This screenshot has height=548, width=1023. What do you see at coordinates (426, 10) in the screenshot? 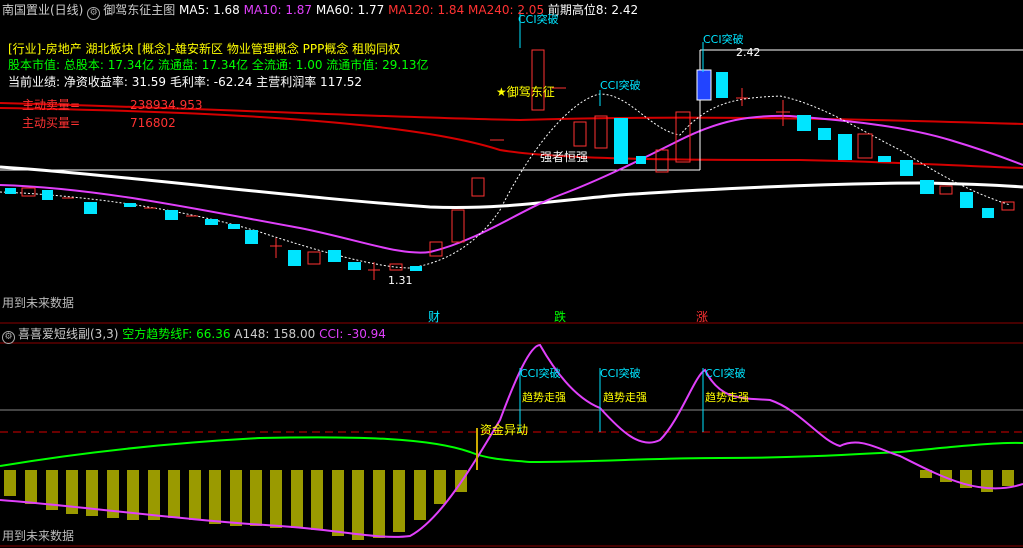
I see `ma120-value: MA120: 1.84` at bounding box center [426, 10].